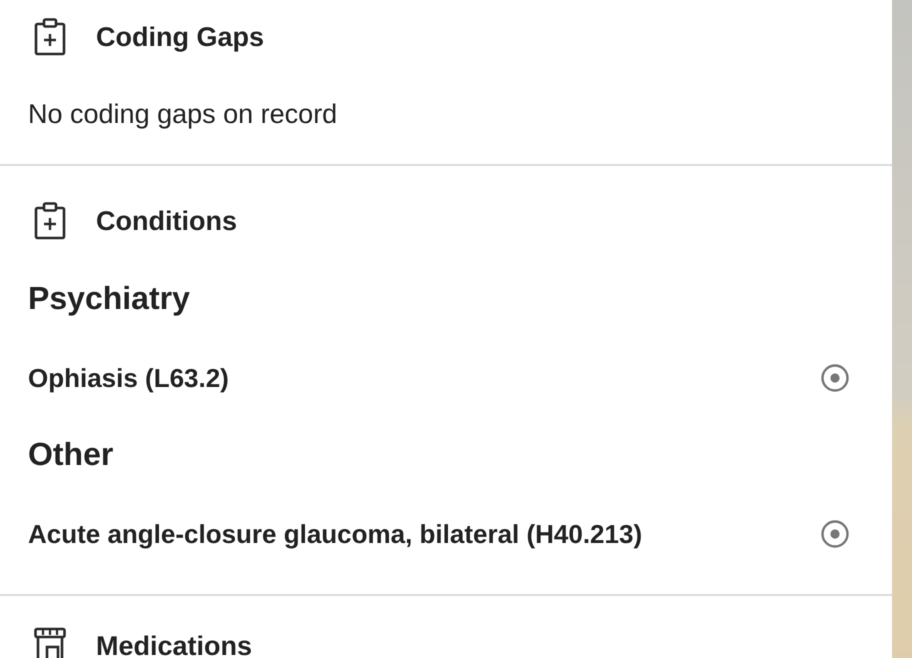 Image resolution: width=912 pixels, height=658 pixels. What do you see at coordinates (183, 114) in the screenshot?
I see `empty-message: No coding gaps on record` at bounding box center [183, 114].